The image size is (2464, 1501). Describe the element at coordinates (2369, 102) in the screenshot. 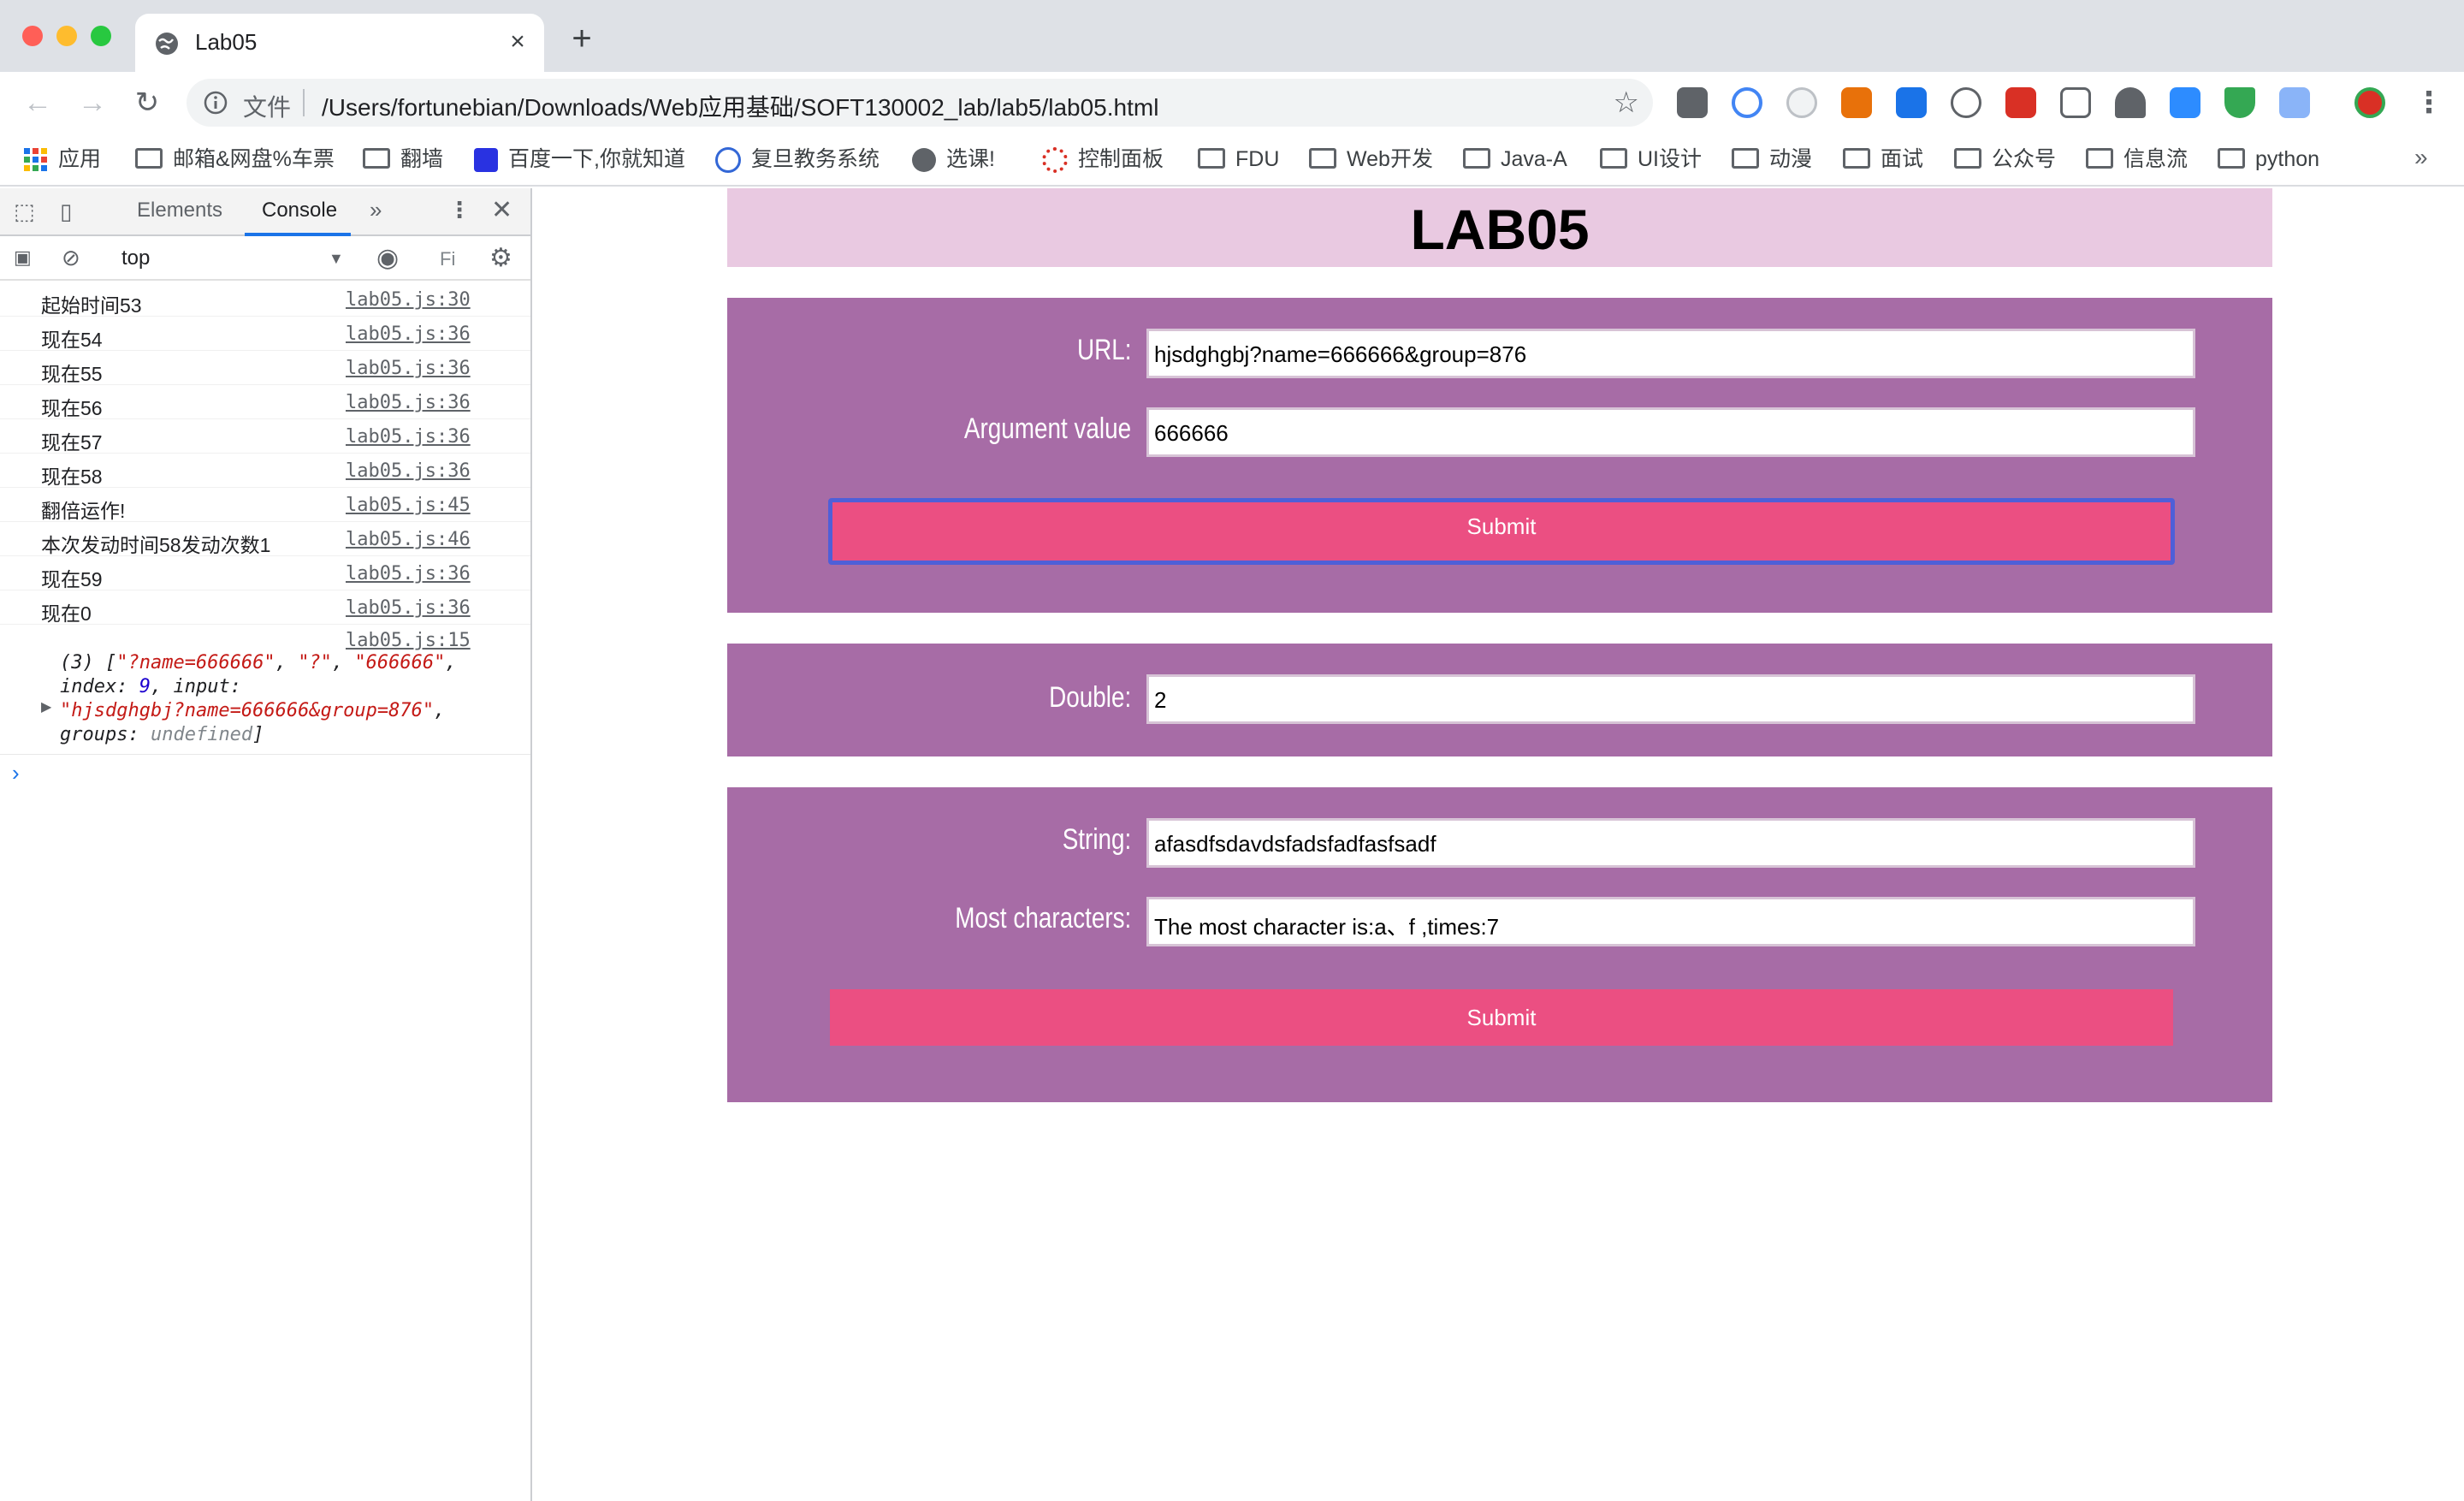

I see `profile-avatar` at that location.